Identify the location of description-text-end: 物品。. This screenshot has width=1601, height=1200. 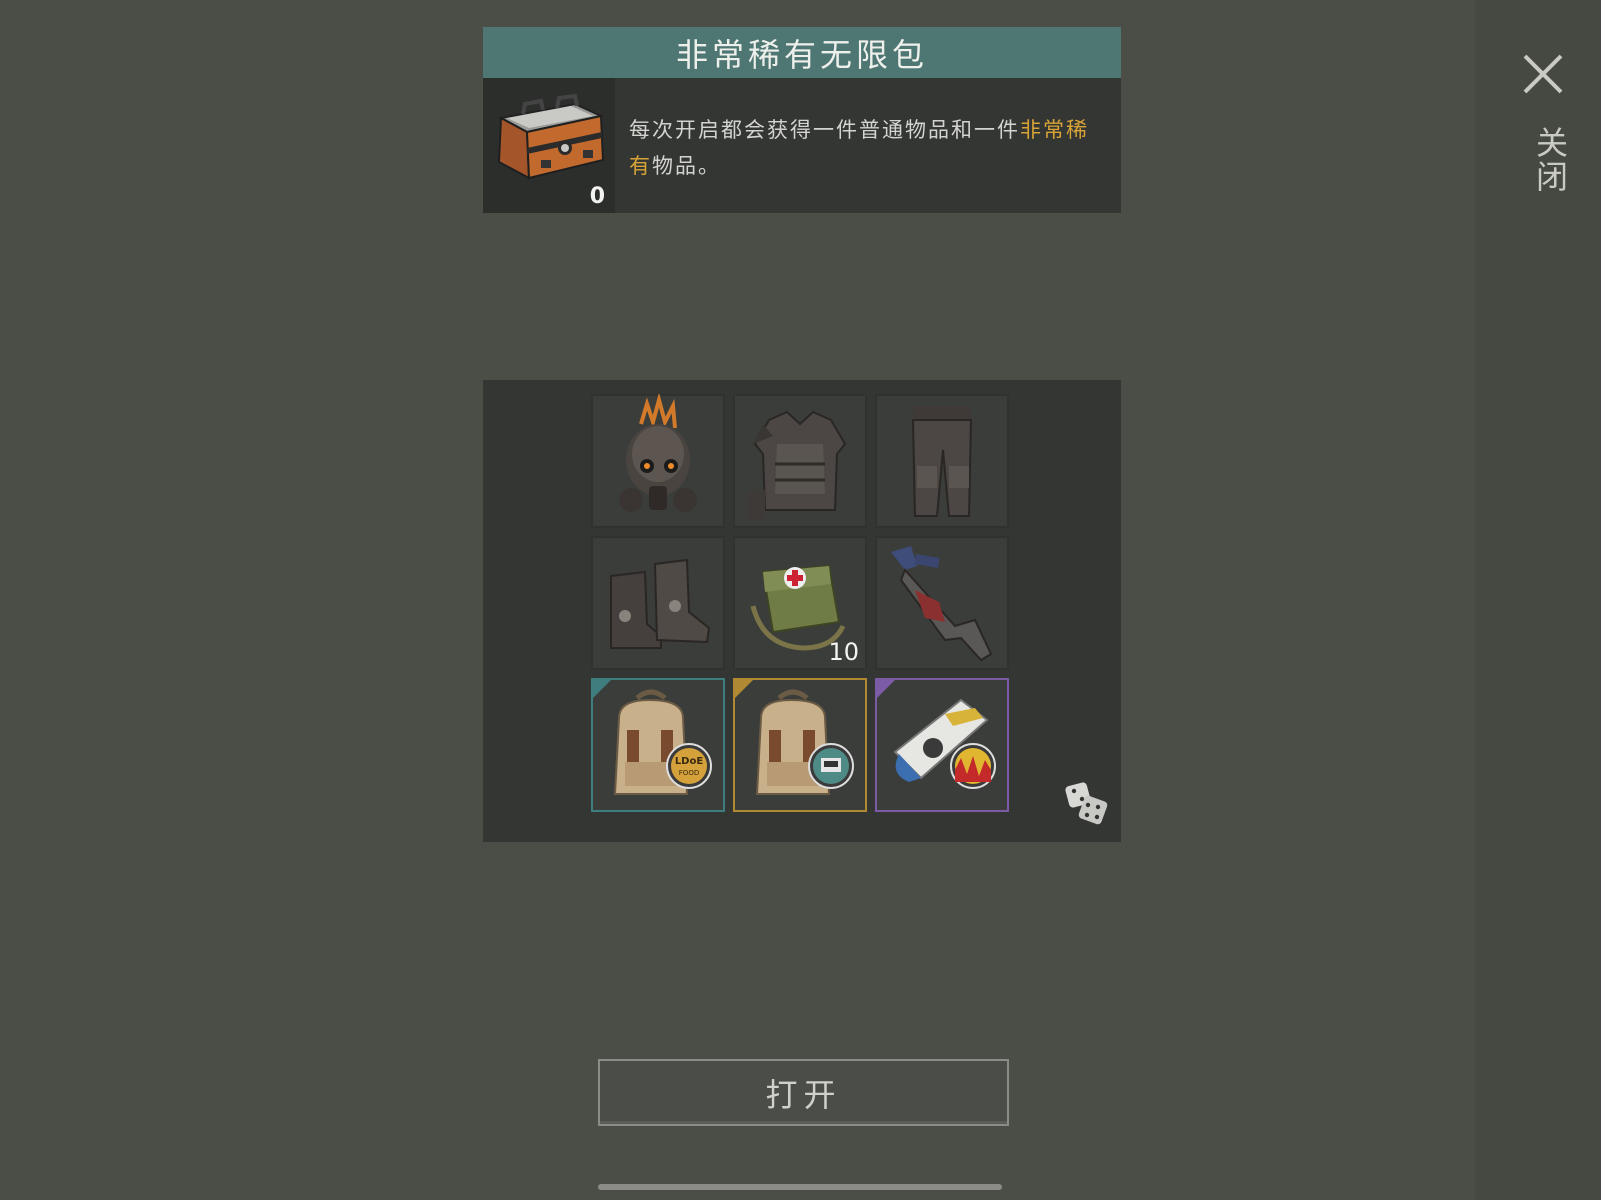
(686, 166).